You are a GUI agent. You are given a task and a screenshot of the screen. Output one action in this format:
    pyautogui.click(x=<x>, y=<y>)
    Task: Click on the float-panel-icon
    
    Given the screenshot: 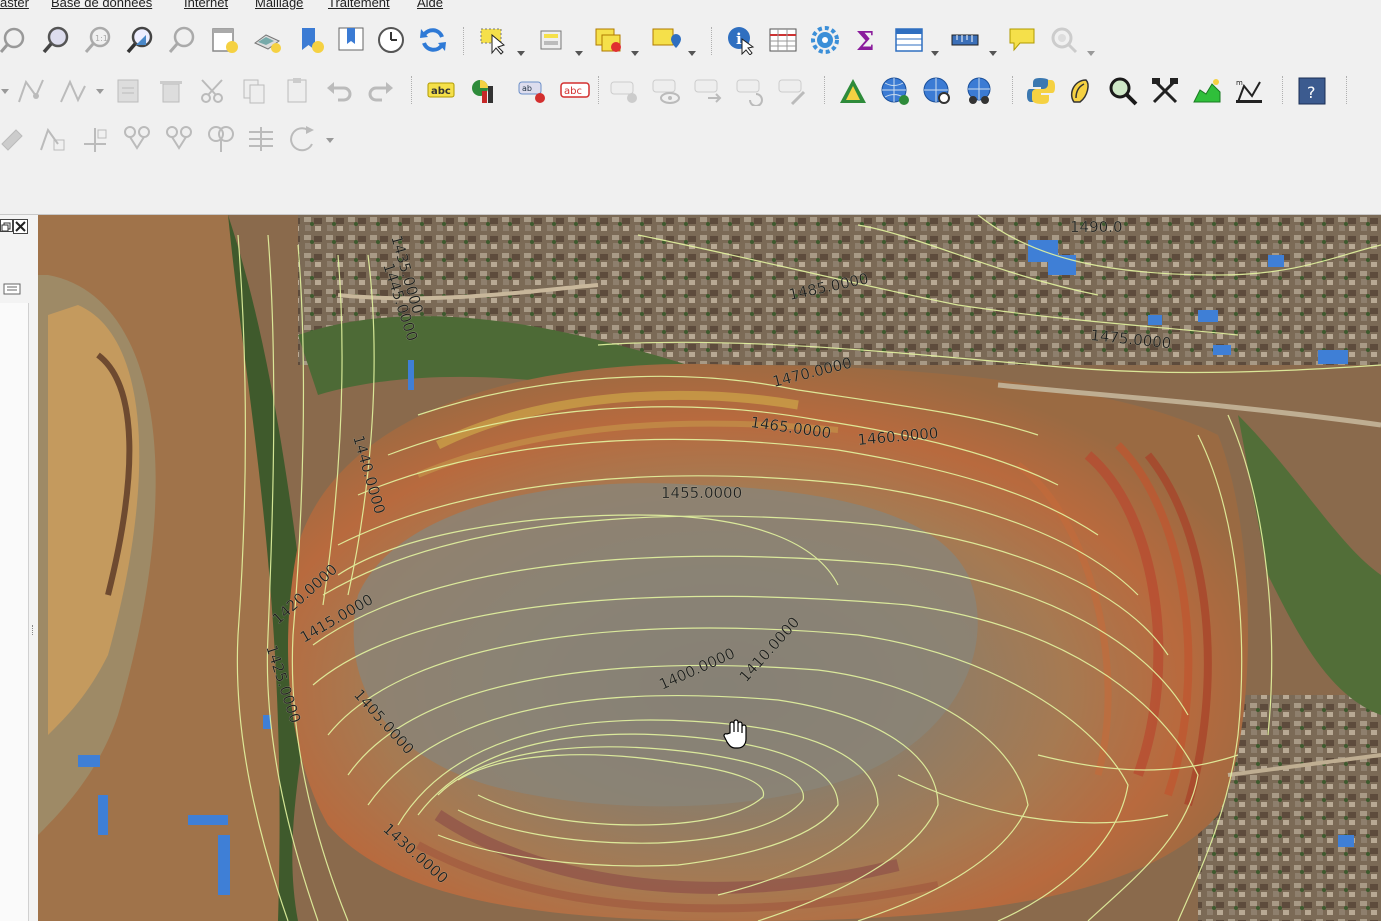 What is the action you would take?
    pyautogui.click(x=6, y=225)
    